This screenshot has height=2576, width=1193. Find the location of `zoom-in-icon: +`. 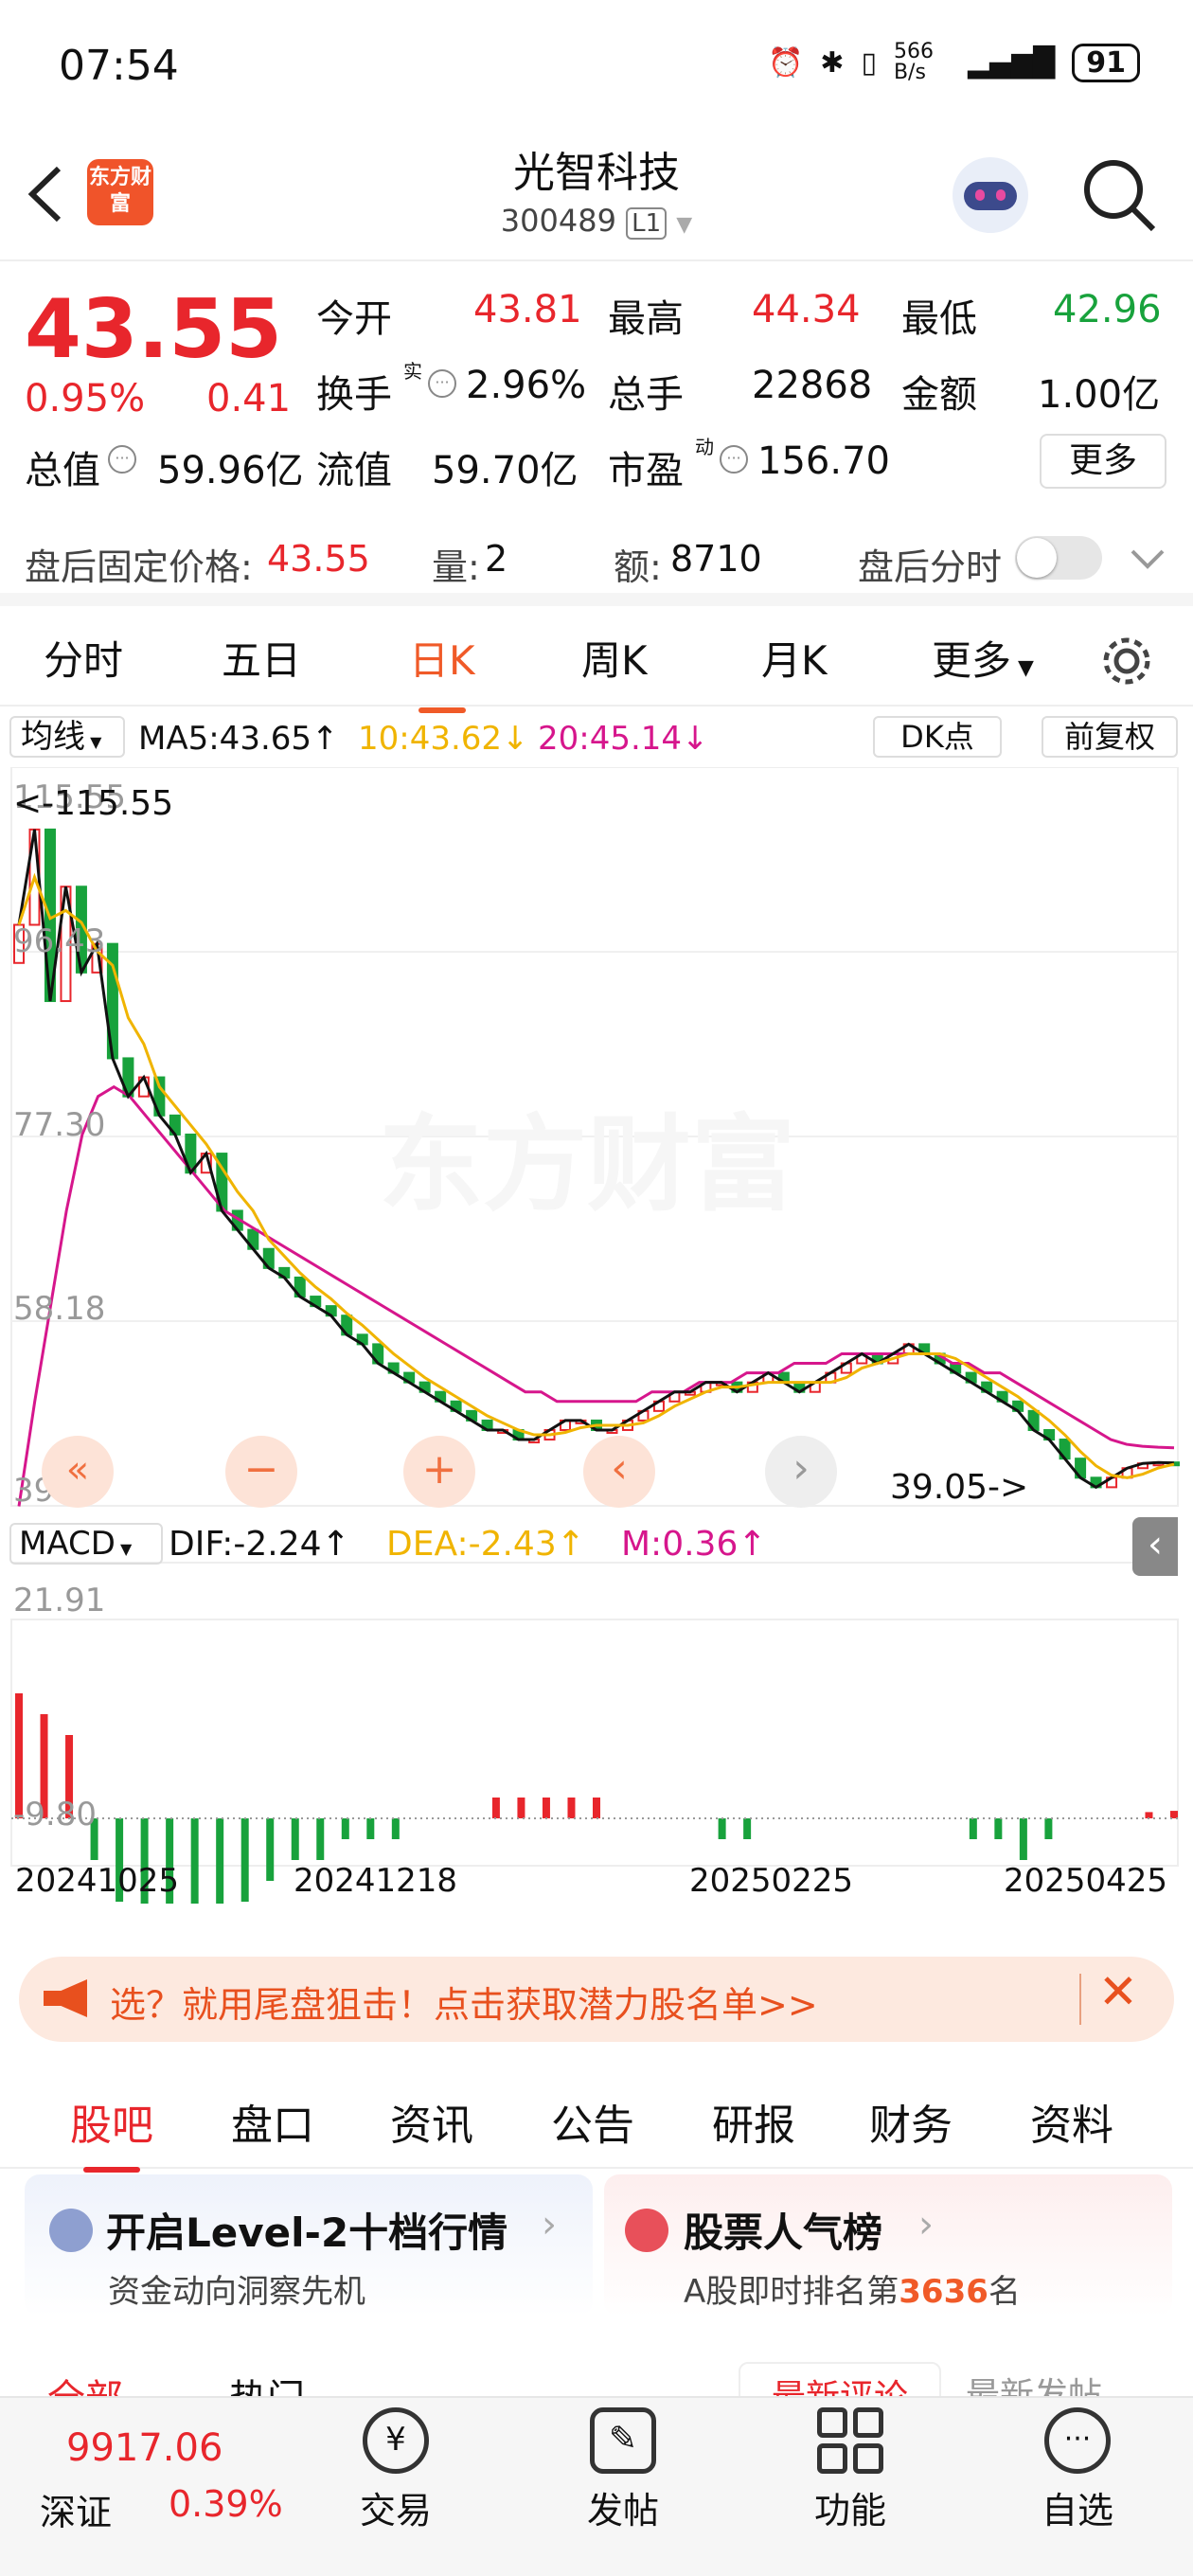

zoom-in-icon: + is located at coordinates (439, 1472).